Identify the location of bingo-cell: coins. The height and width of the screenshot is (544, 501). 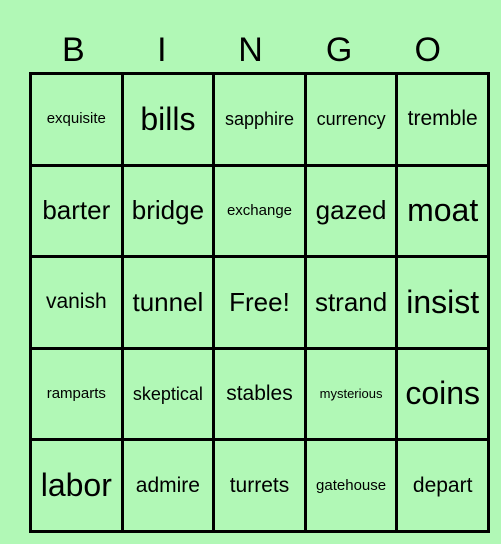
(442, 394).